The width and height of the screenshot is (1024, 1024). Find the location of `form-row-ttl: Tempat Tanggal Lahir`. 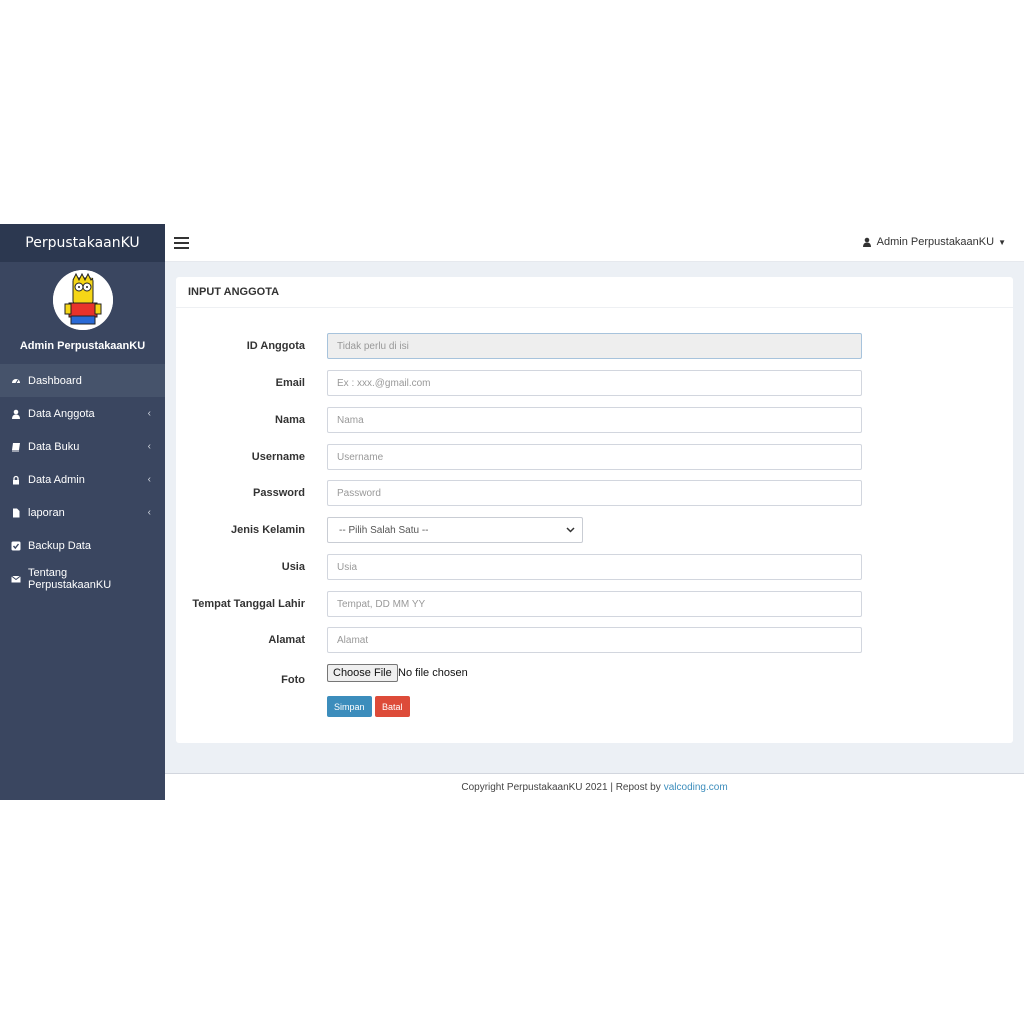

form-row-ttl: Tempat Tanggal Lahir is located at coordinates (594, 604).